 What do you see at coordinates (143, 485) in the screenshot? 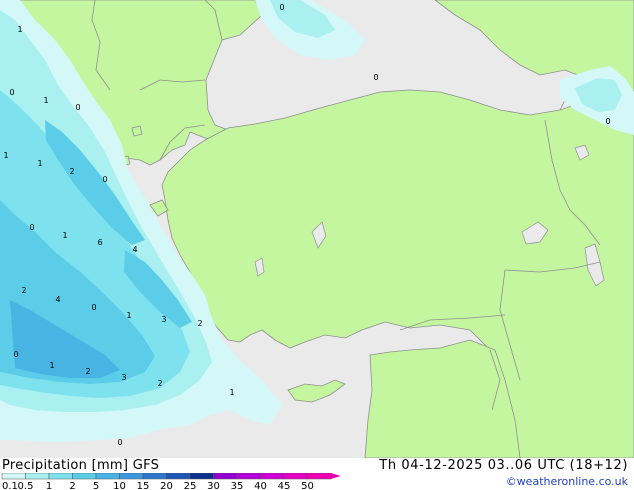
I see `legend-level-label: 15` at bounding box center [143, 485].